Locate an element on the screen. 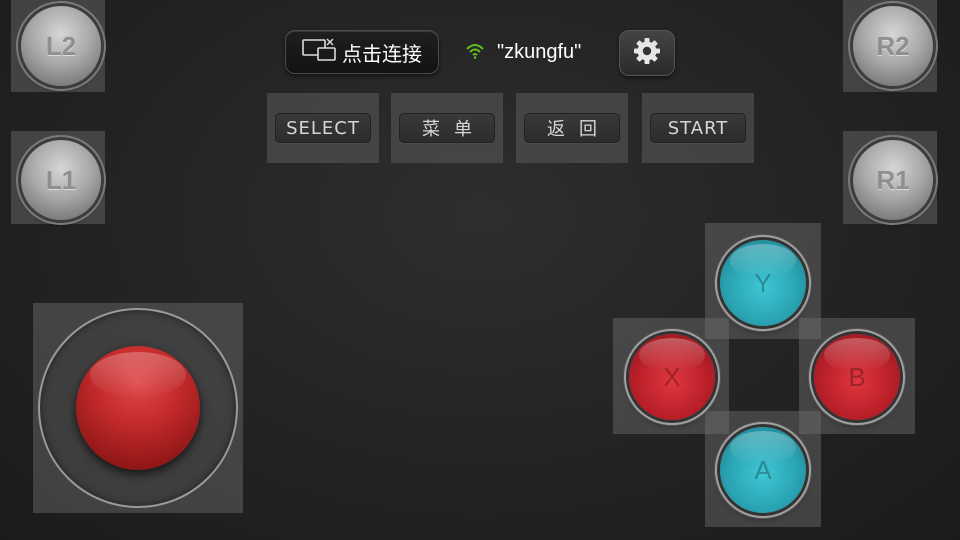 The height and width of the screenshot is (540, 960). x-button: X is located at coordinates (672, 377).